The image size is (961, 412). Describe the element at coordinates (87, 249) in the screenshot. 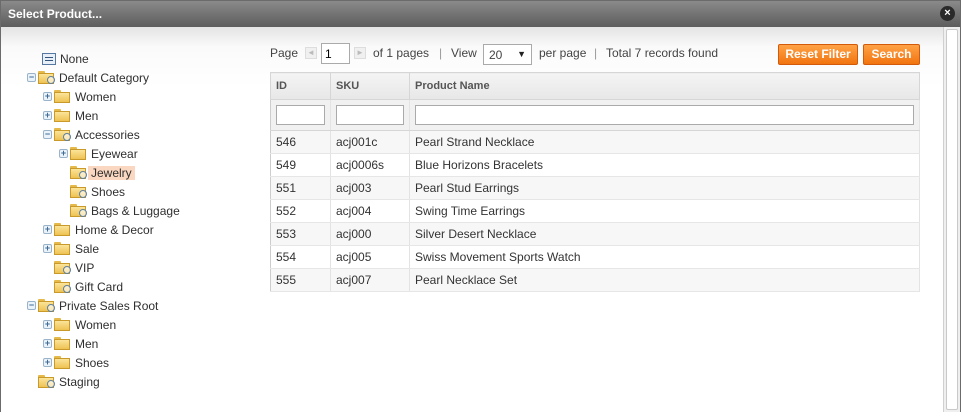

I see `tree-item-label: Sale` at that location.